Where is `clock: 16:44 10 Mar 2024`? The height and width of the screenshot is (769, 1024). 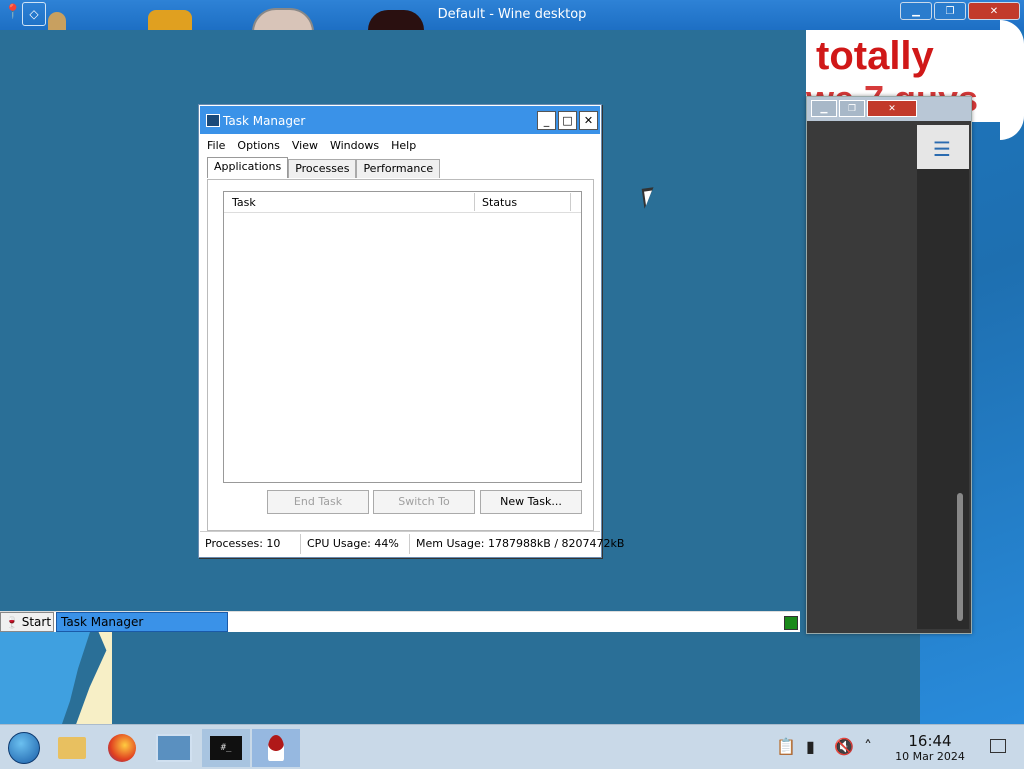
clock: 16:44 10 Mar 2024 is located at coordinates (930, 747).